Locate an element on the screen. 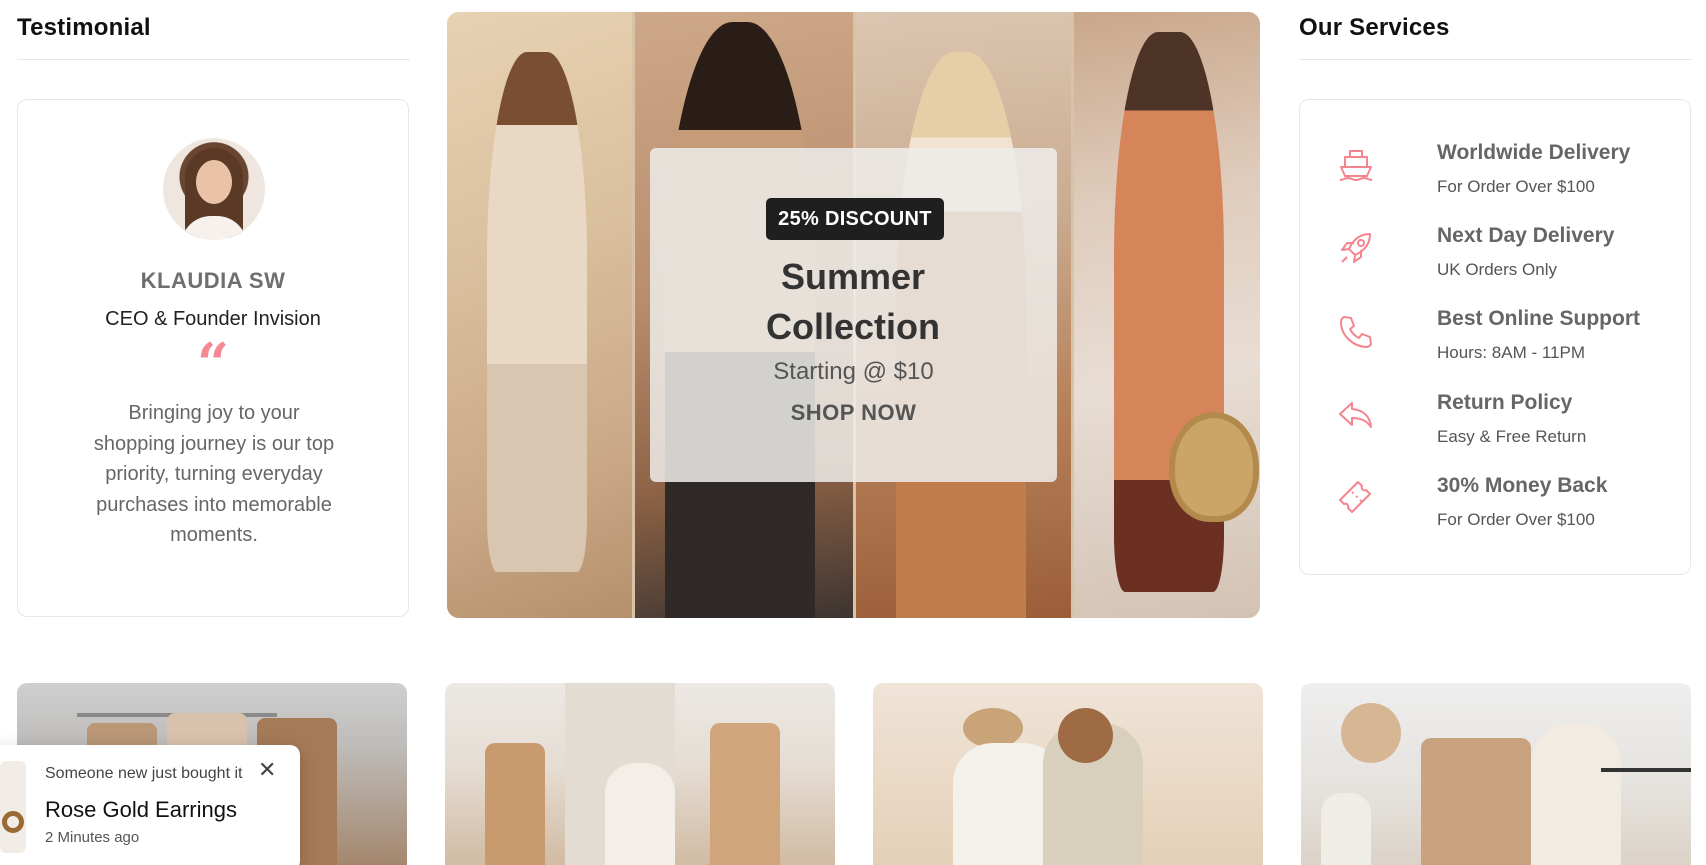 Image resolution: width=1706 pixels, height=865 pixels. notification-time: 2 Minutes ago is located at coordinates (92, 837).